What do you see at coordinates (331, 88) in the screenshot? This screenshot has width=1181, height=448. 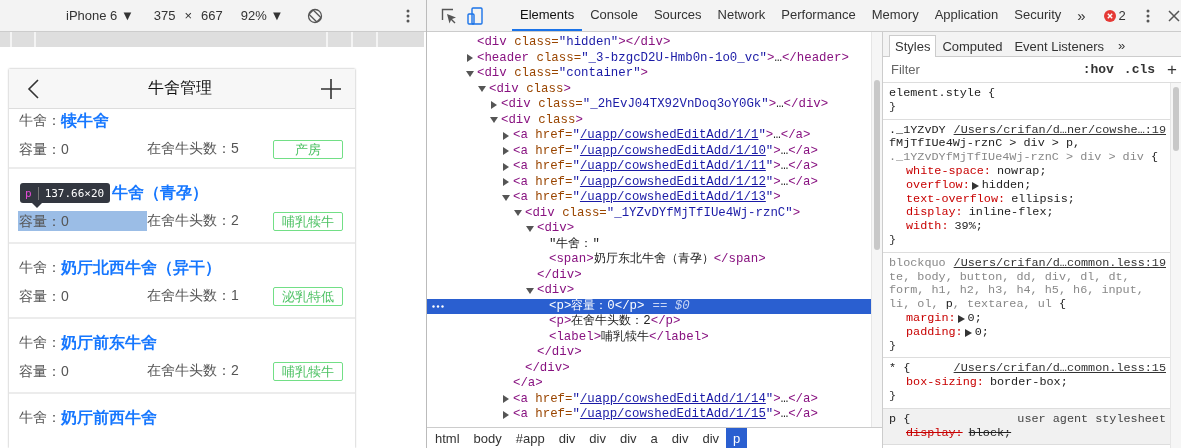 I see `add-icon` at bounding box center [331, 88].